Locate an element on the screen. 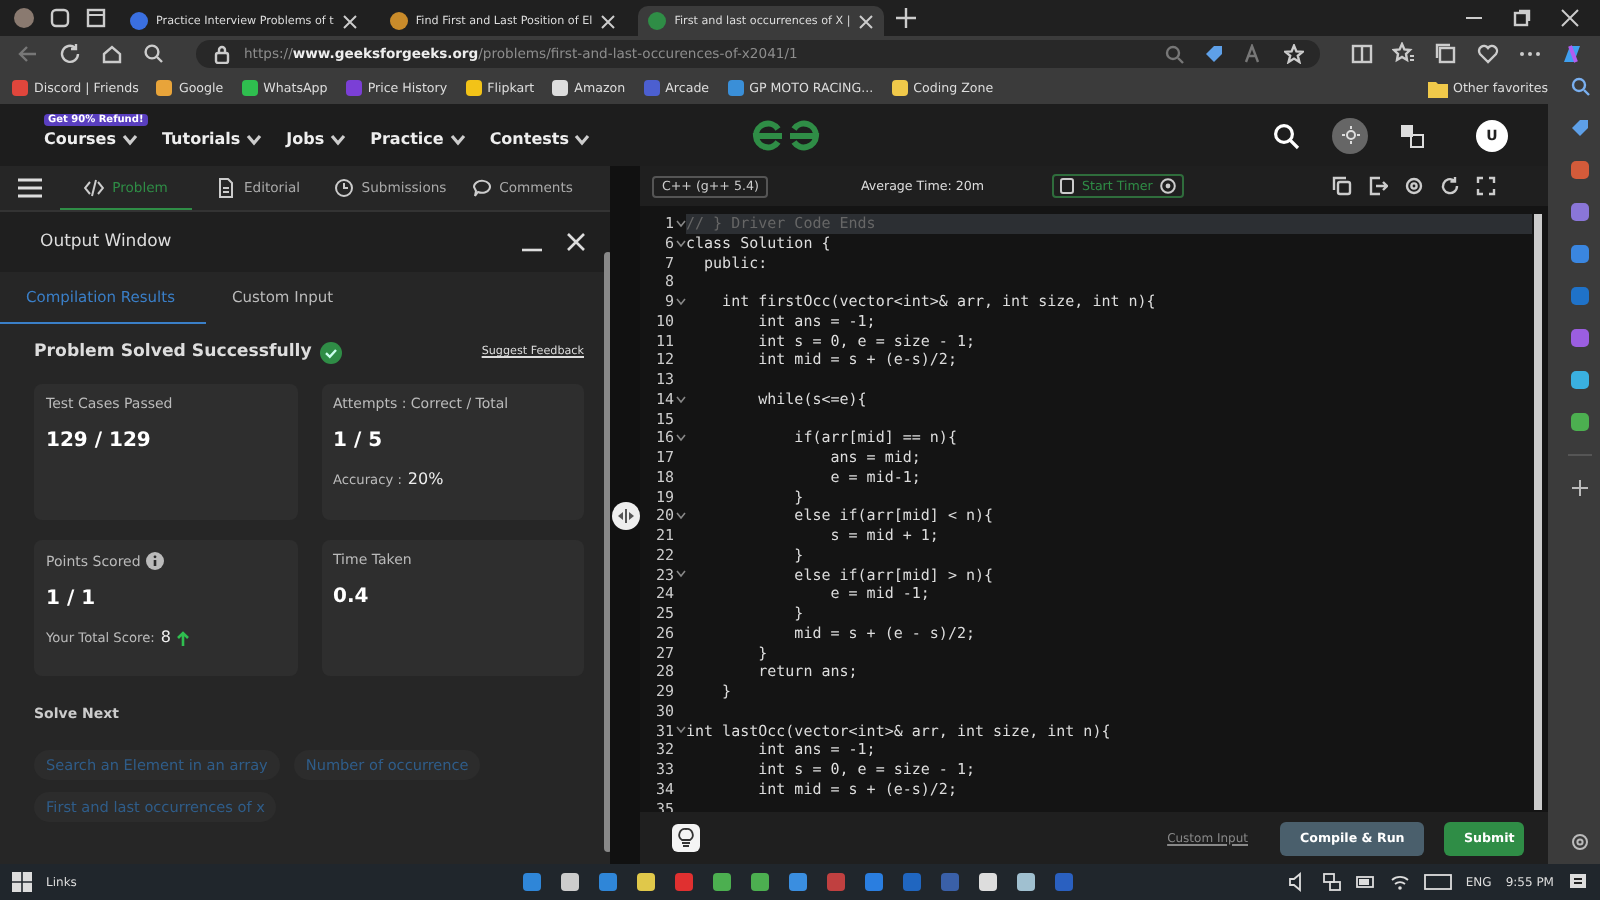  stat-note-value: 8 is located at coordinates (165, 637).